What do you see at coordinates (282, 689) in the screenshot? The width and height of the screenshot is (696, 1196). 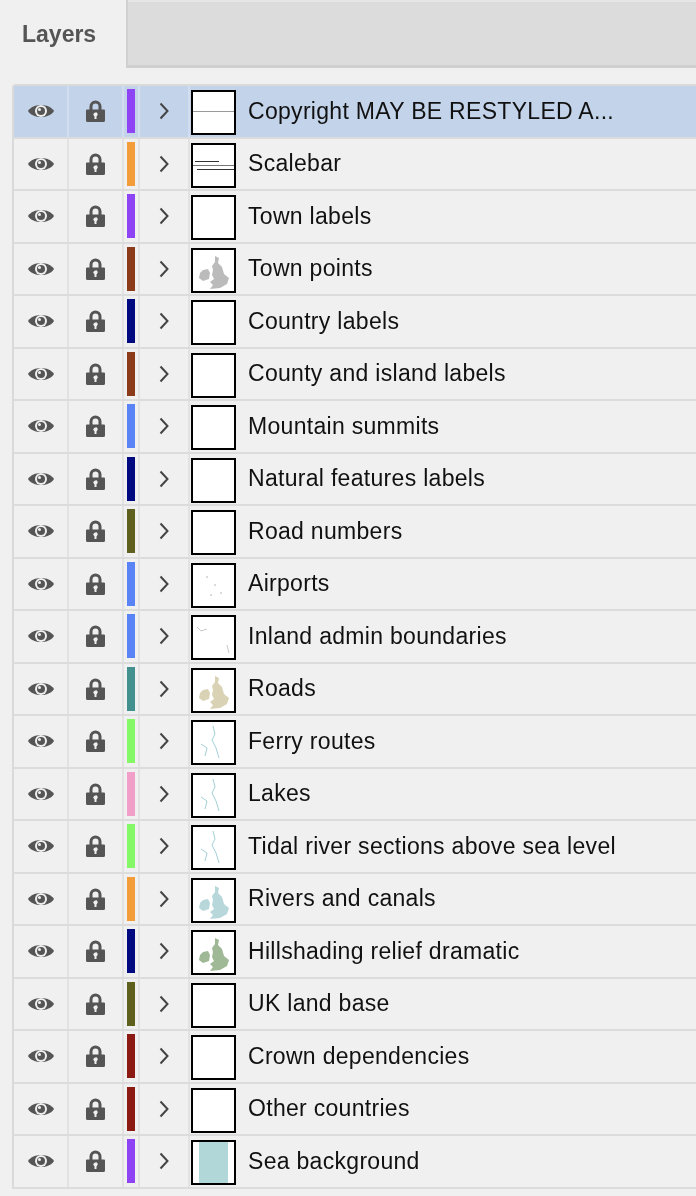 I see `layer-name: Roads` at bounding box center [282, 689].